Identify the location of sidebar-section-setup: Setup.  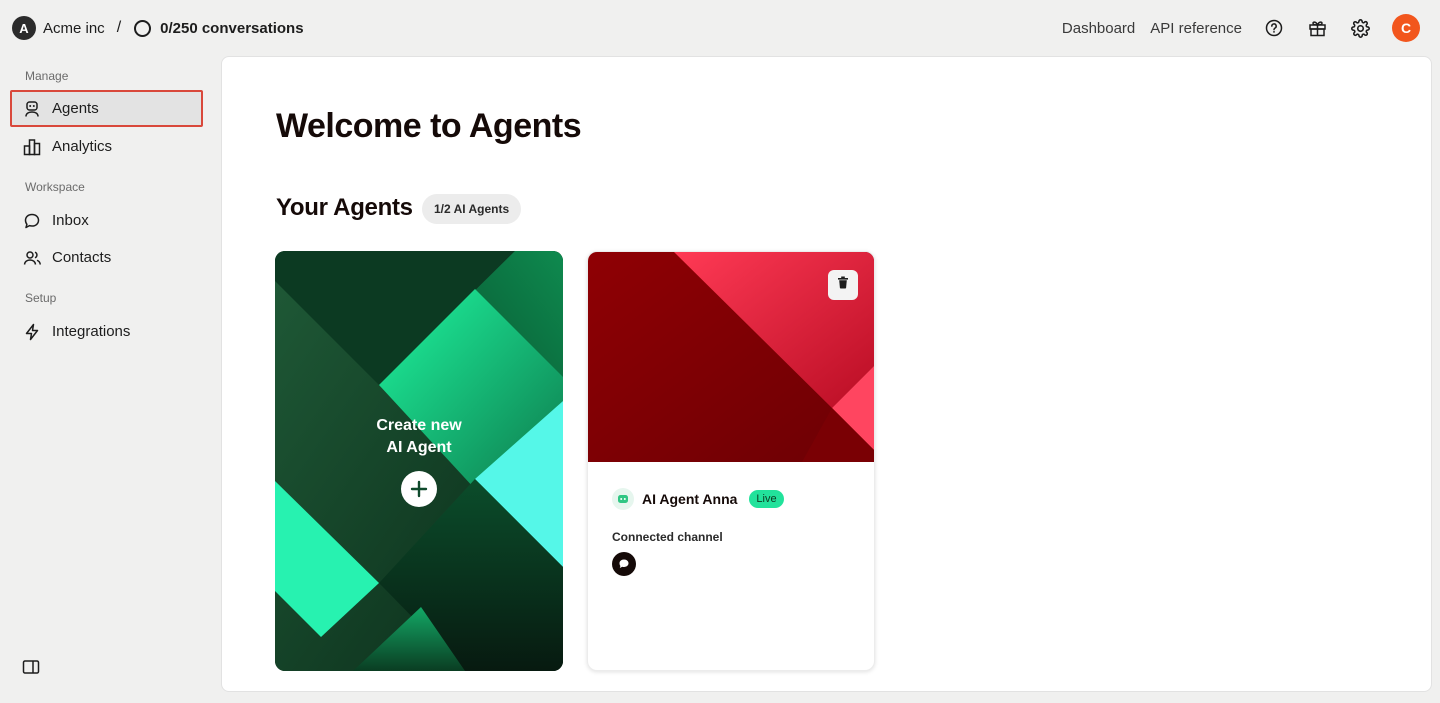
(41, 298).